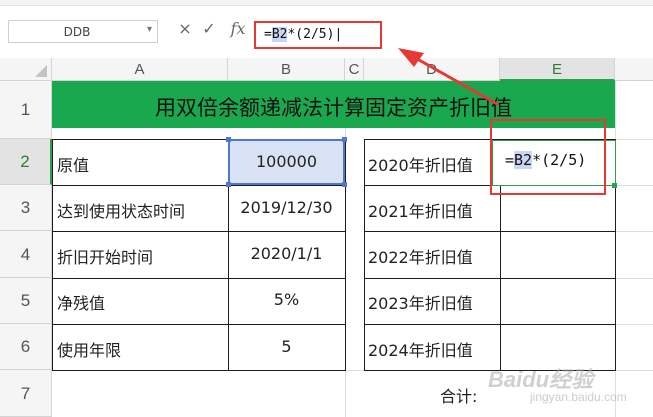  Describe the element at coordinates (286, 299) in the screenshot. I see `value-cell: 5%` at that location.